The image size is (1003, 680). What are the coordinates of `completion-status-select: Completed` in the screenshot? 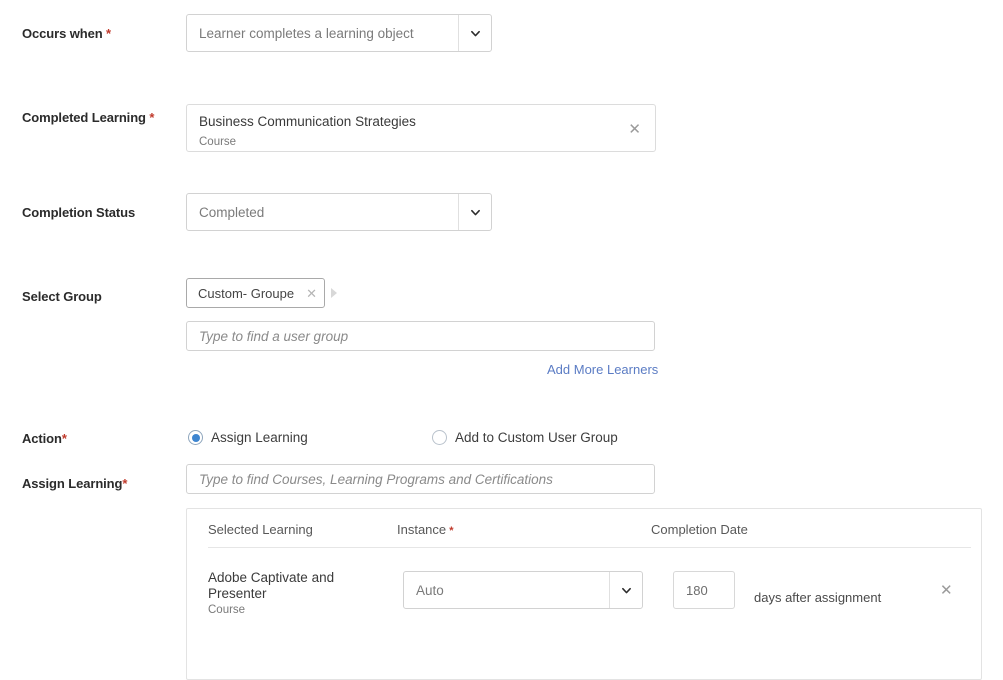 It's located at (339, 212).